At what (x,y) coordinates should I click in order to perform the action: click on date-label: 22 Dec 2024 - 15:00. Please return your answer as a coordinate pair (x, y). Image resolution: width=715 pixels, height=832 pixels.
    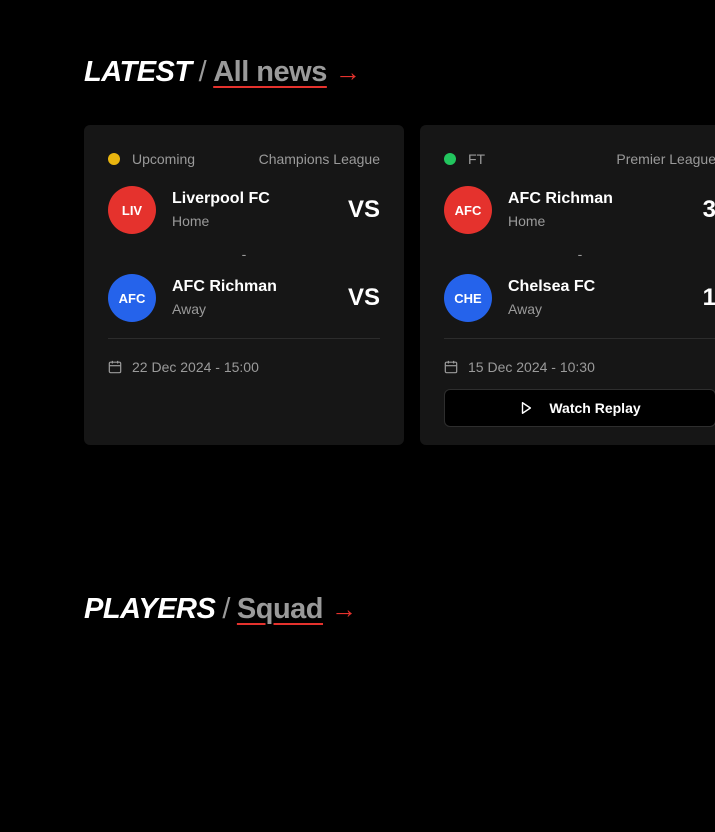
    Looking at the image, I should click on (195, 367).